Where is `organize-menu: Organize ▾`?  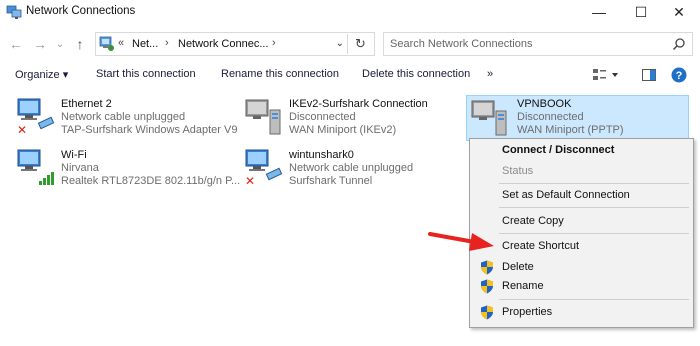
organize-menu: Organize ▾ is located at coordinates (41, 74).